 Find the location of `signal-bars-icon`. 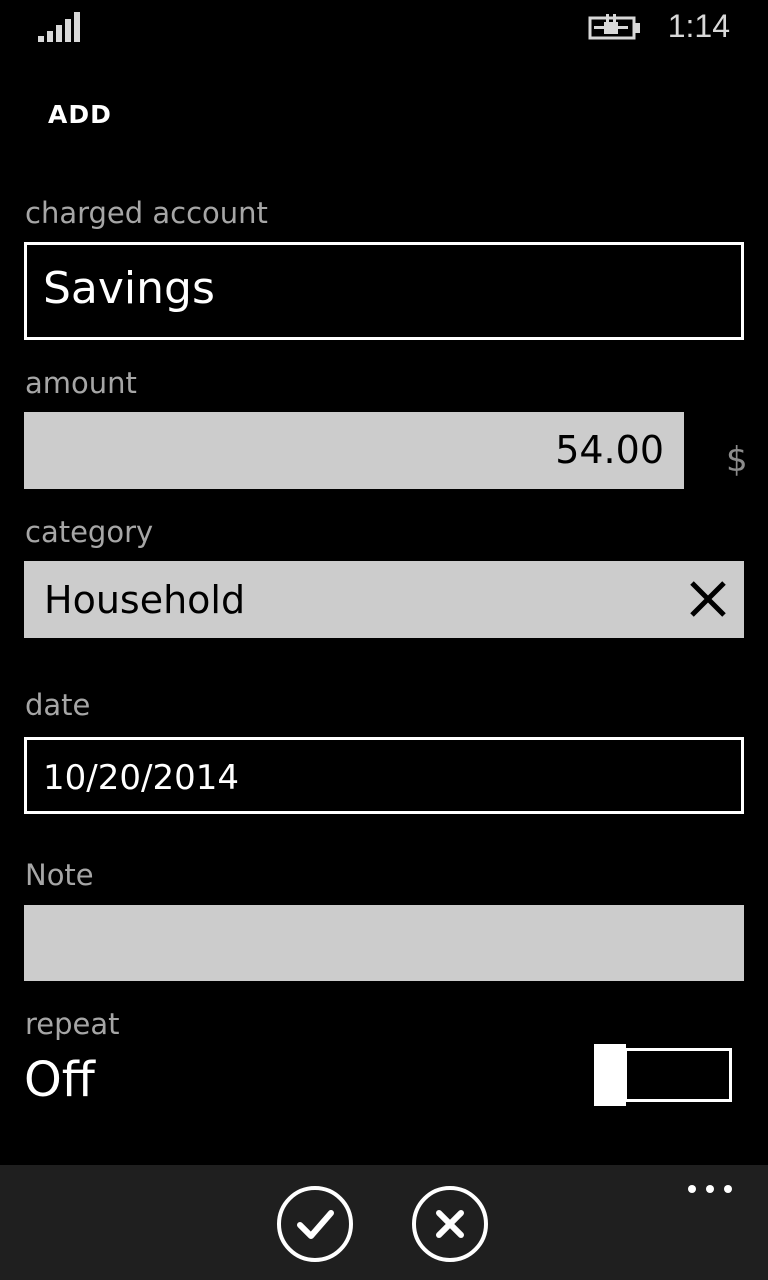

signal-bars-icon is located at coordinates (59, 27).